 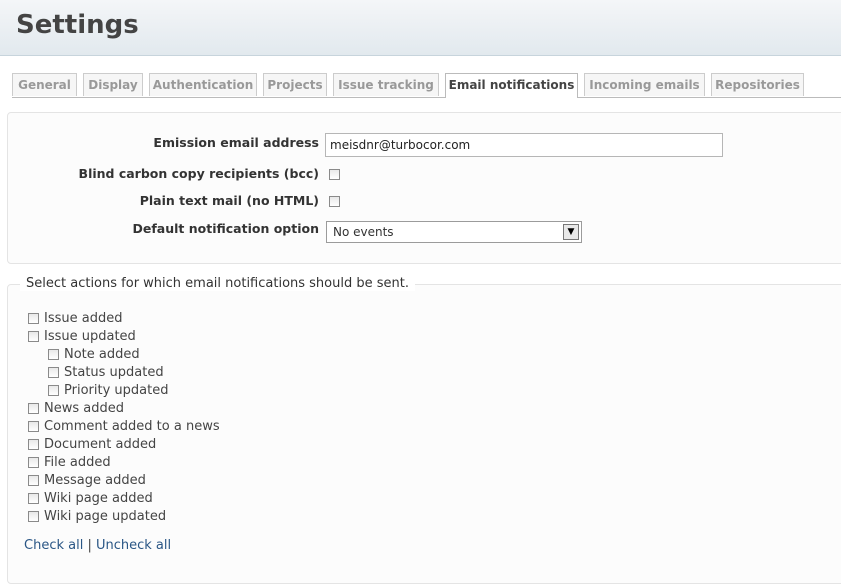 What do you see at coordinates (334, 174) in the screenshot?
I see `bcc-checkbox` at bounding box center [334, 174].